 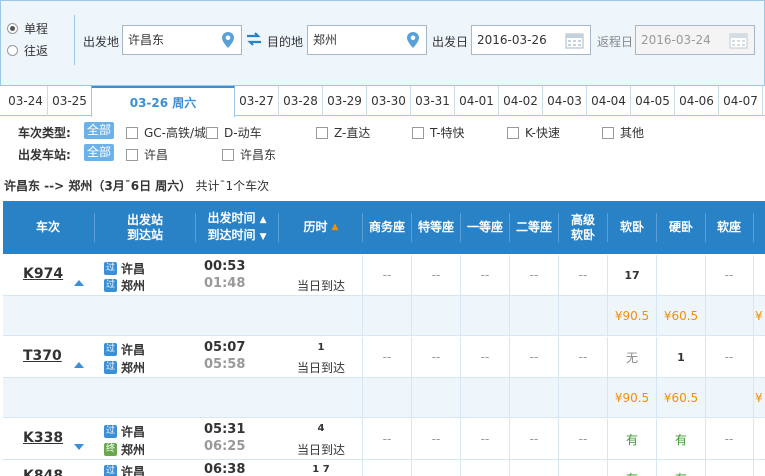 What do you see at coordinates (40, 50) in the screenshot?
I see `round-trip-option: 往返` at bounding box center [40, 50].